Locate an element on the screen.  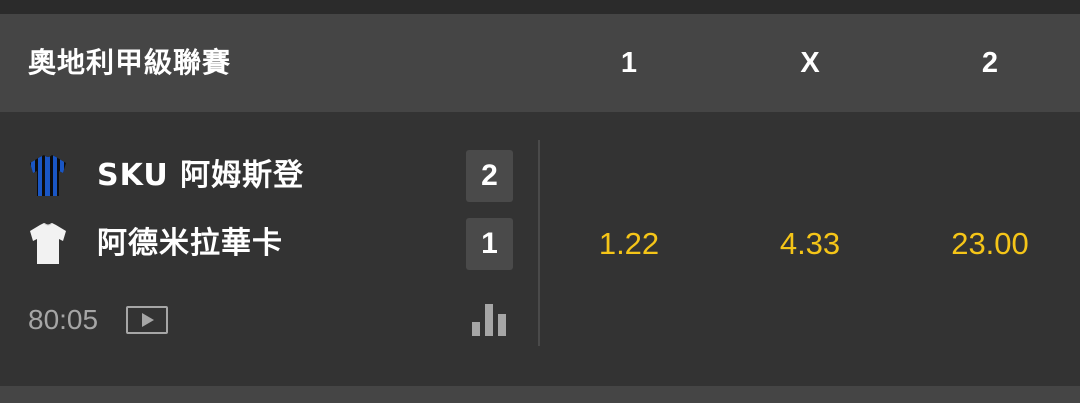
odds-away-button: 23.00 is located at coordinates (990, 244).